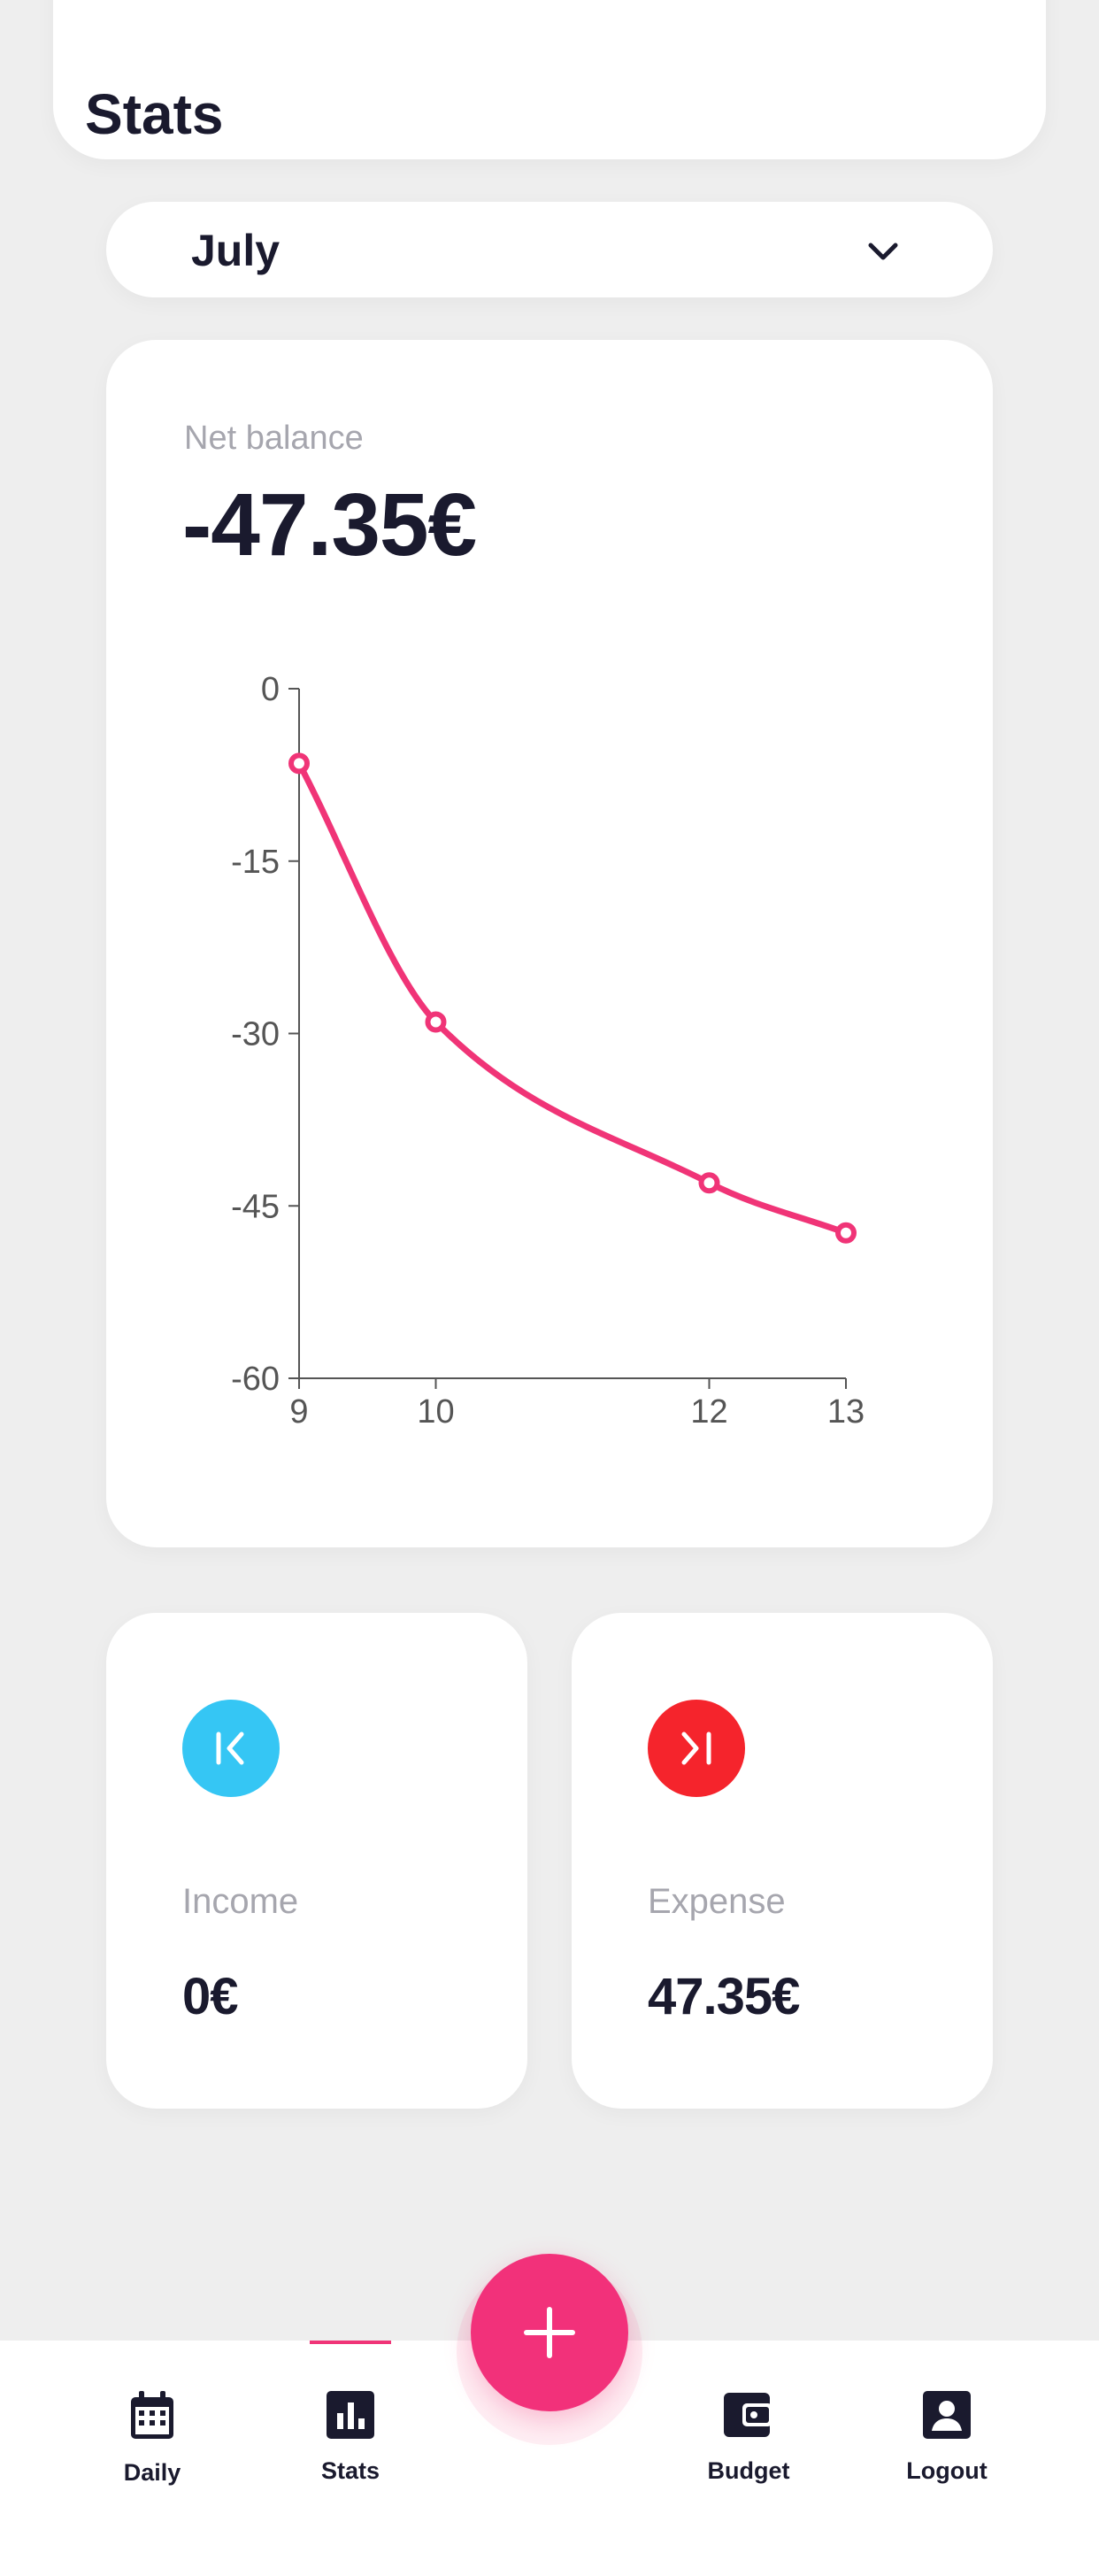 Image resolution: width=1099 pixels, height=2576 pixels. Describe the element at coordinates (152, 2415) in the screenshot. I see `calendar-icon` at that location.